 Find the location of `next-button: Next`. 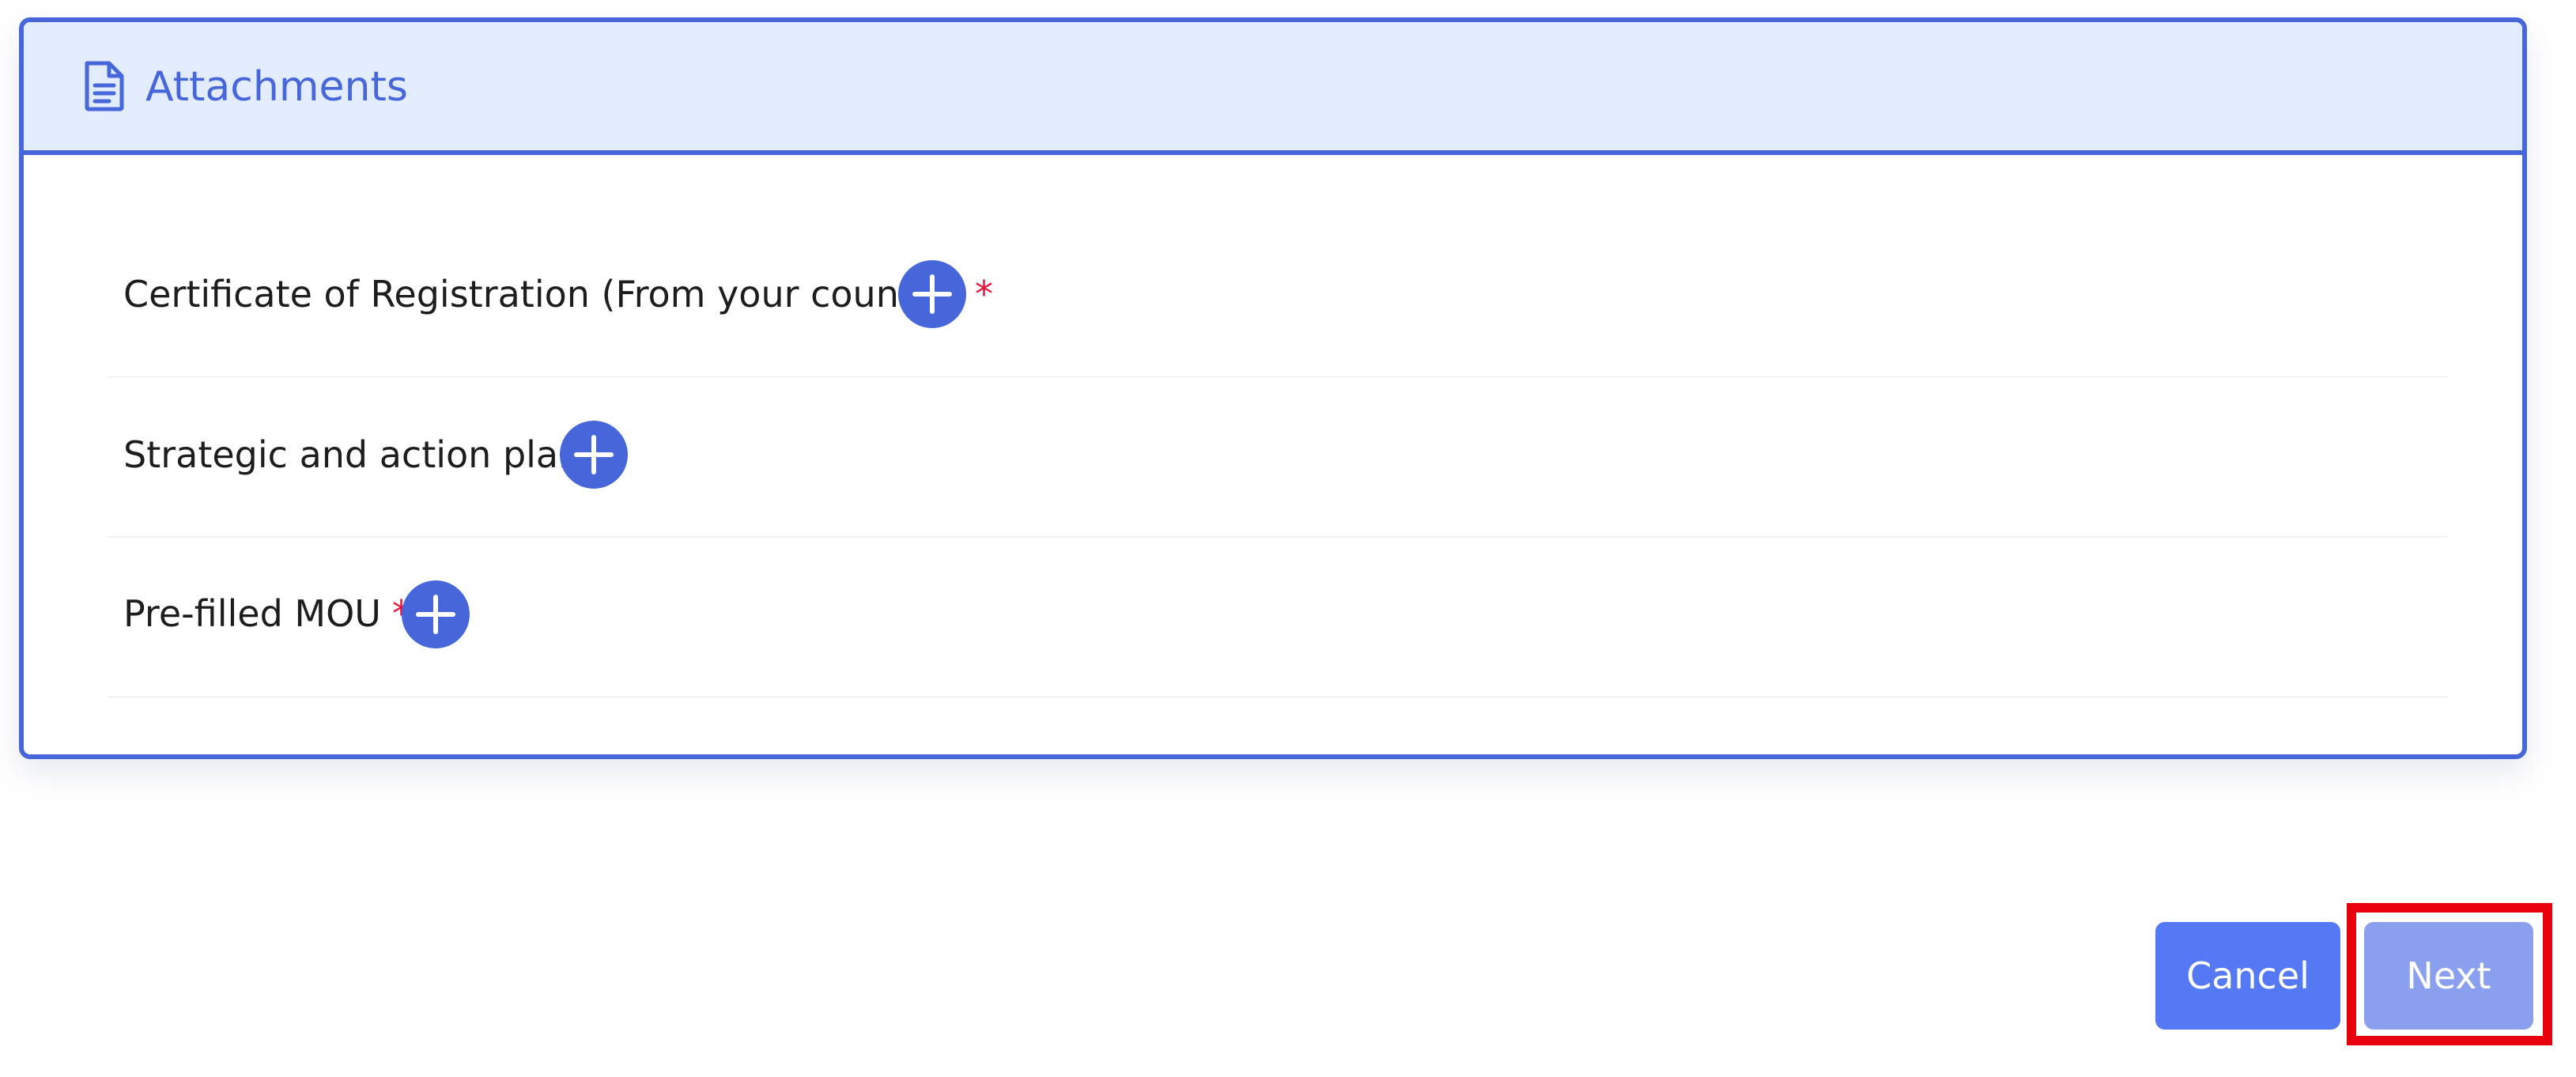

next-button: Next is located at coordinates (2448, 976).